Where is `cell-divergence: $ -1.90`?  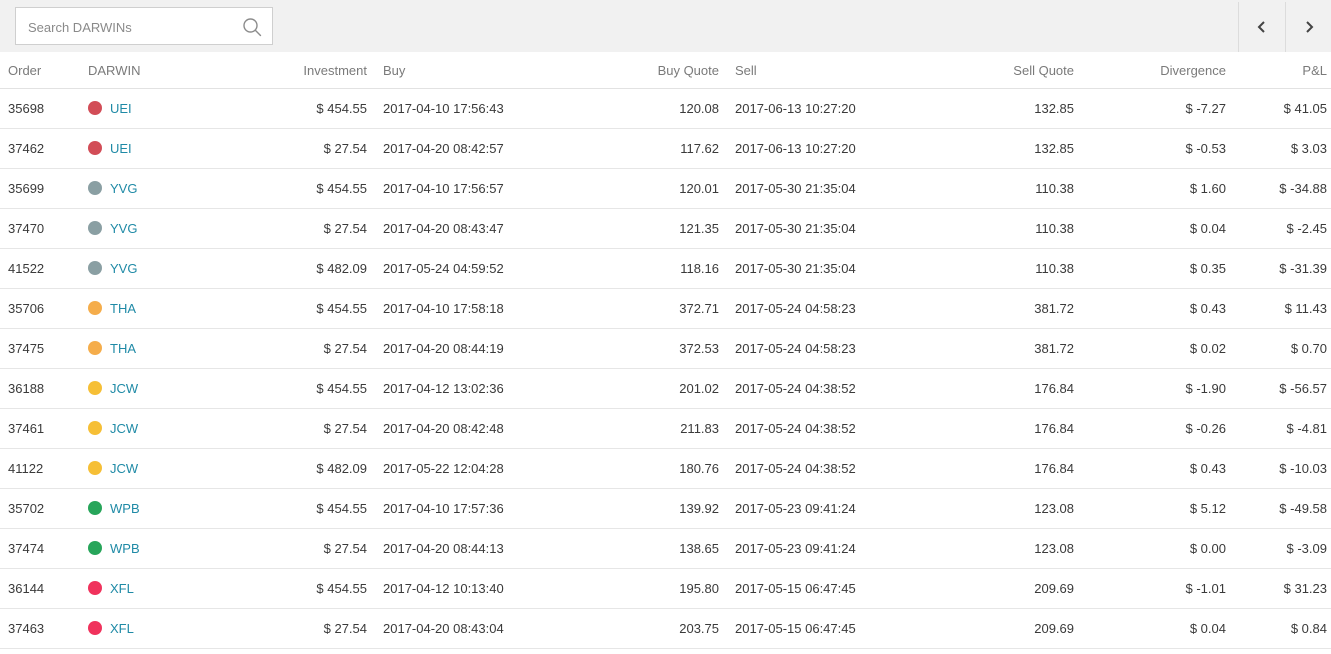
cell-divergence: $ -1.90 is located at coordinates (1150, 388).